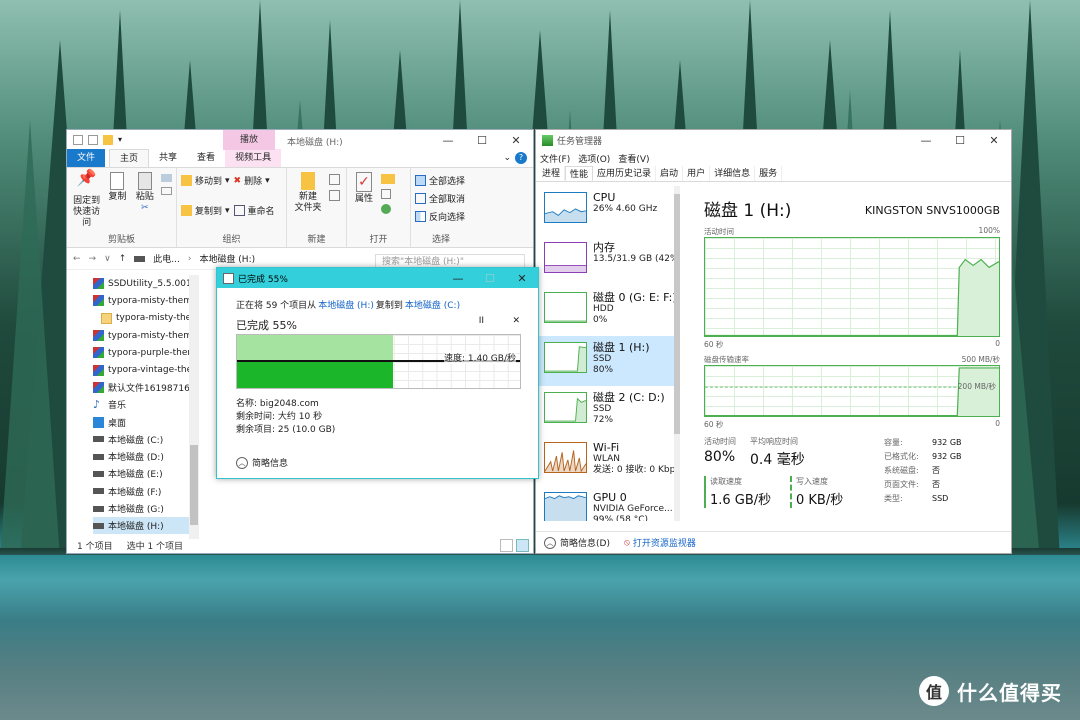 The height and width of the screenshot is (720, 1080). What do you see at coordinates (733, 173) in the screenshot?
I see `tab-details: 详细信息` at bounding box center [733, 173].